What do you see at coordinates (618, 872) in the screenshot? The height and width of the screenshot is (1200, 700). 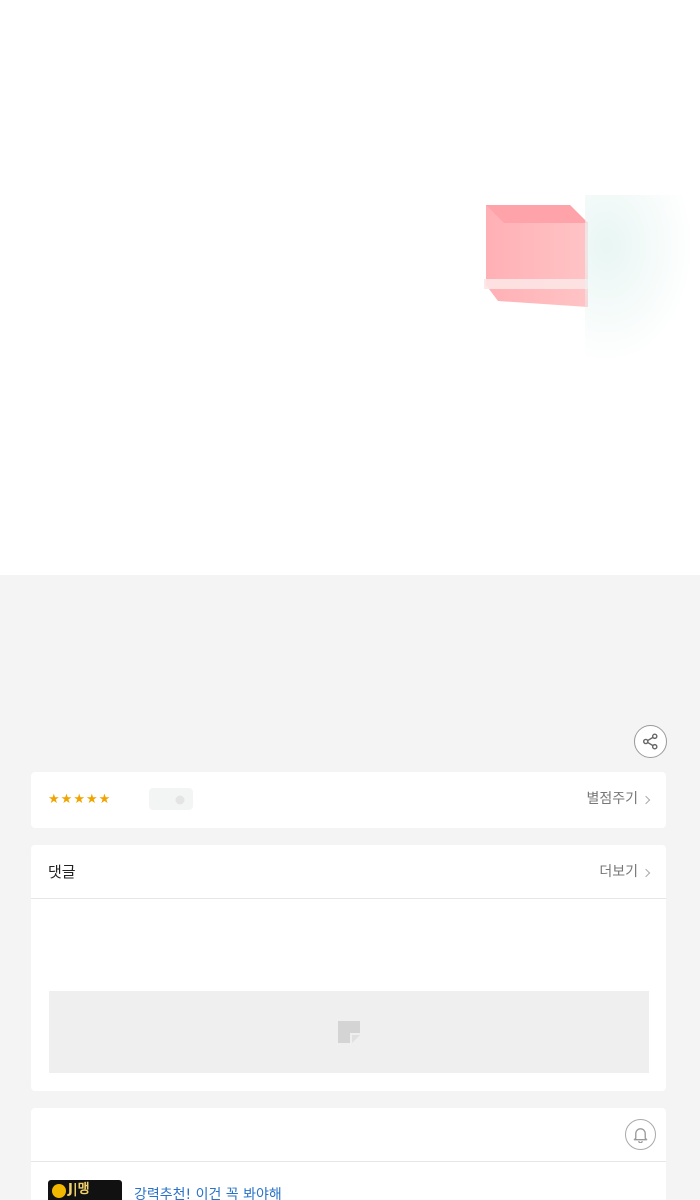 I see `more-button-label: 더보기` at bounding box center [618, 872].